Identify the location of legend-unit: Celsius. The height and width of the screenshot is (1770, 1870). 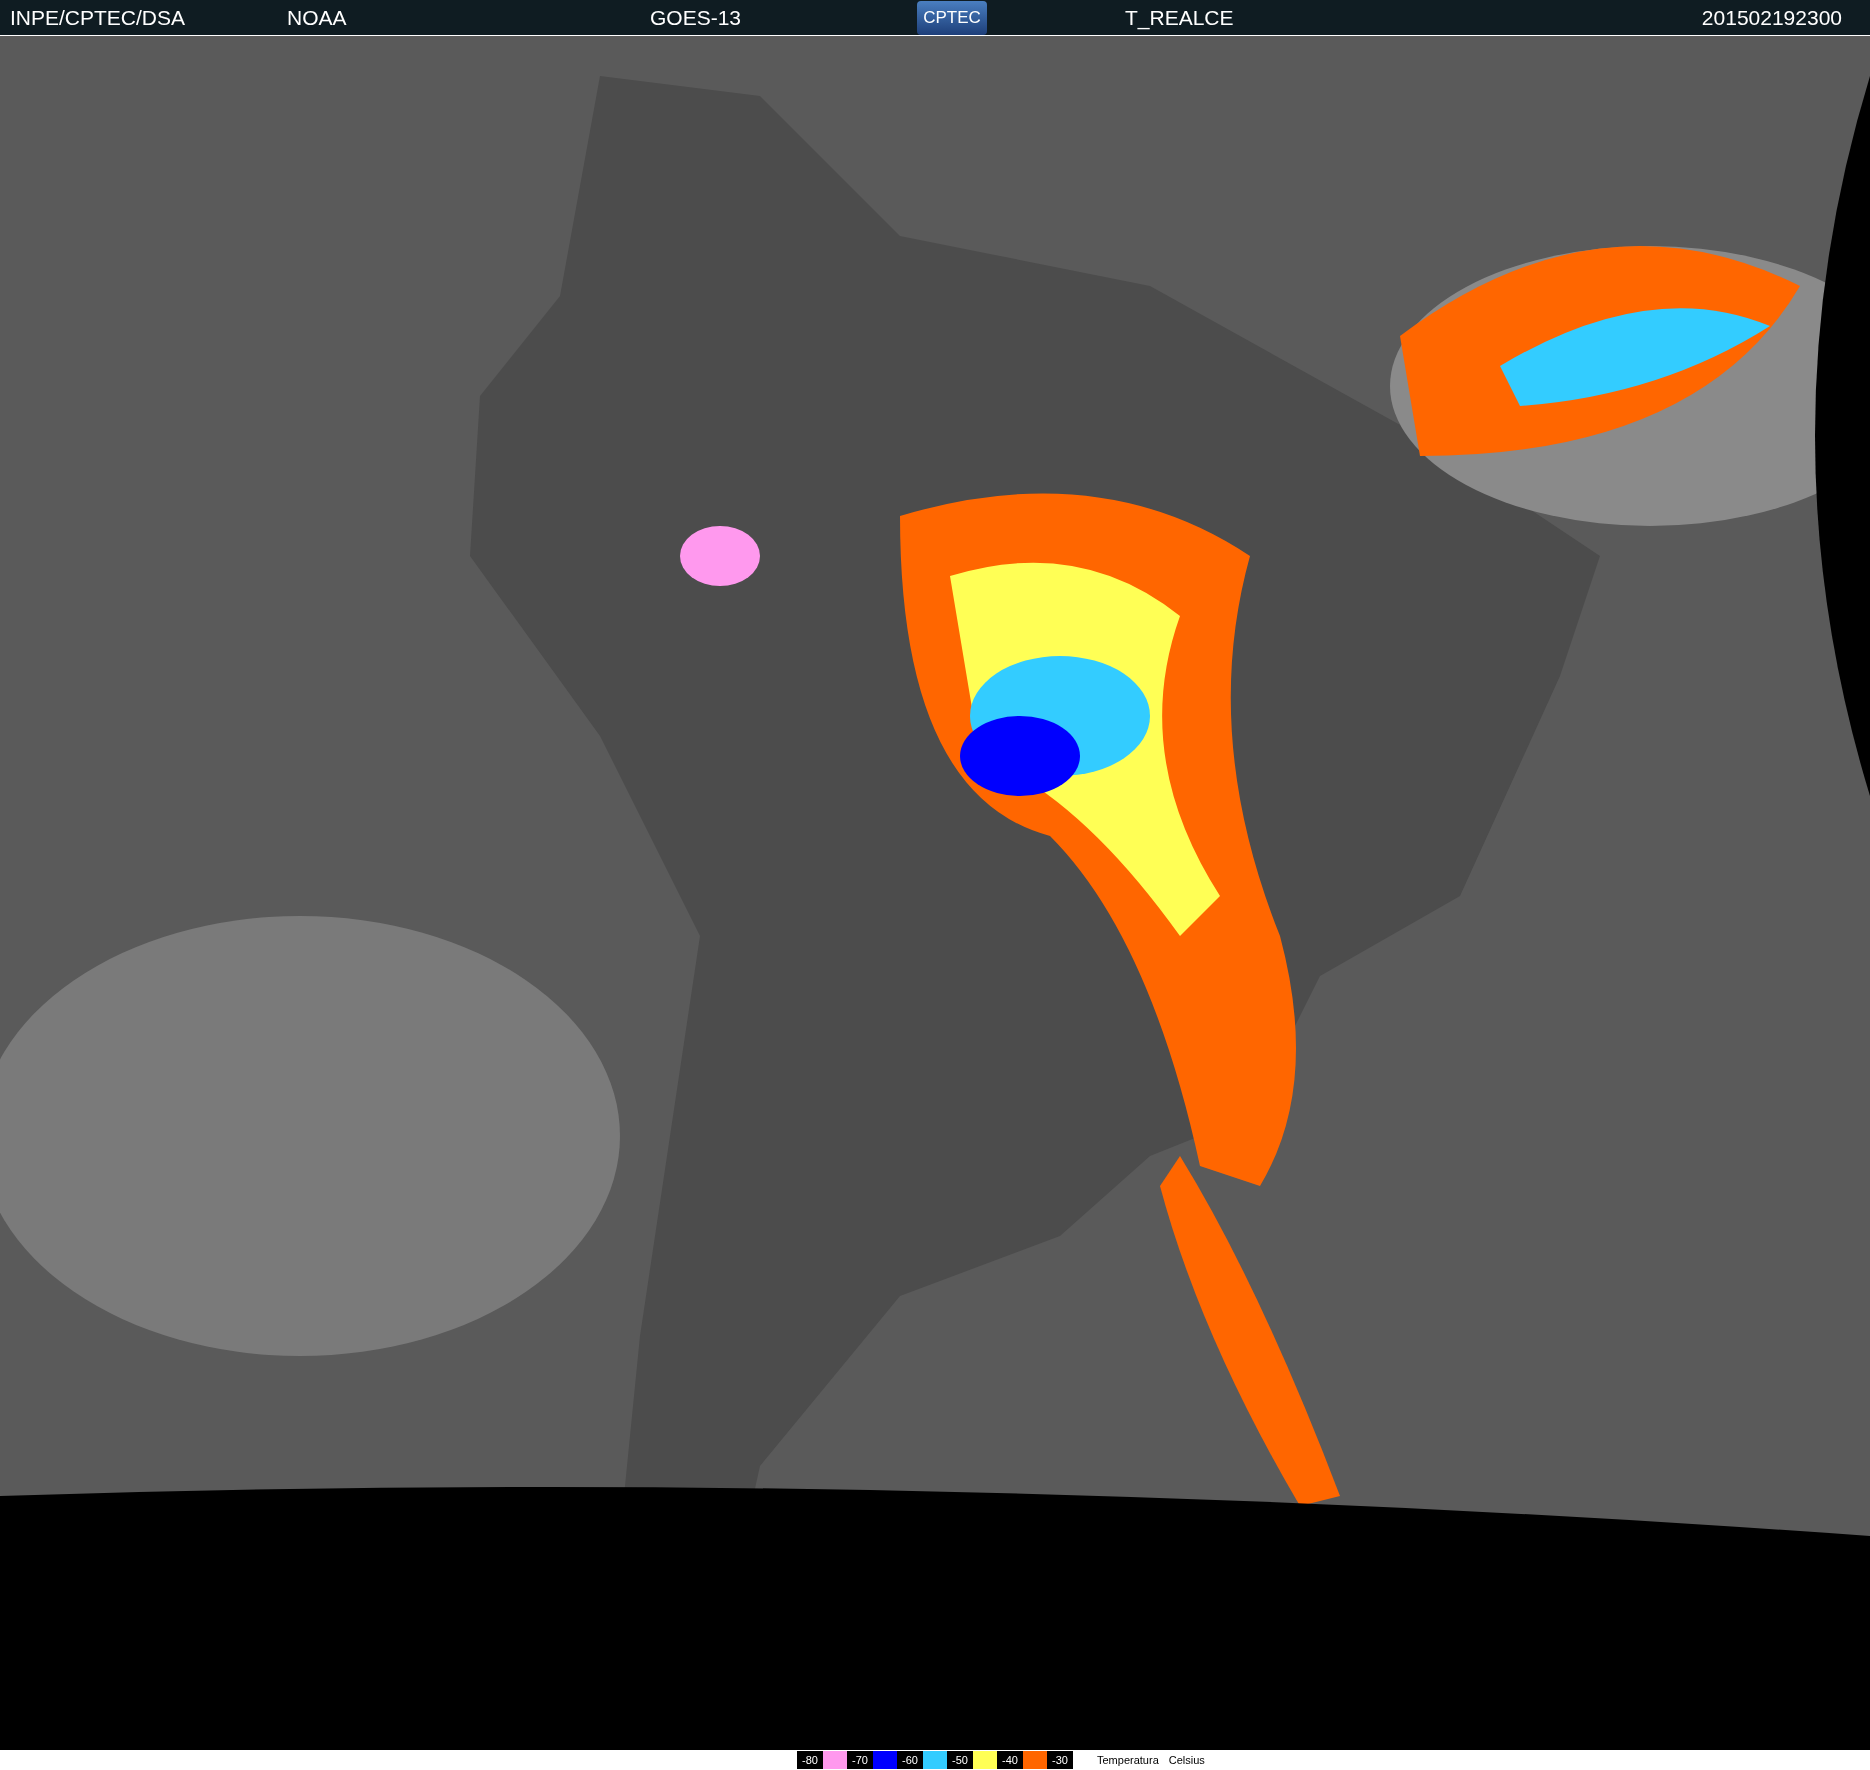
(1186, 1760).